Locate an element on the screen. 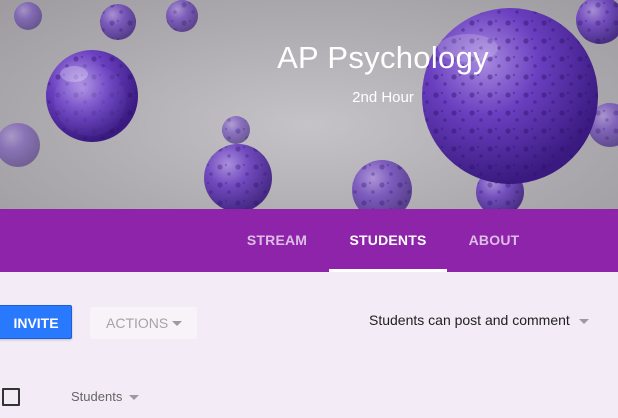 Image resolution: width=618 pixels, height=418 pixels. tab-about: ABOUT is located at coordinates (494, 240).